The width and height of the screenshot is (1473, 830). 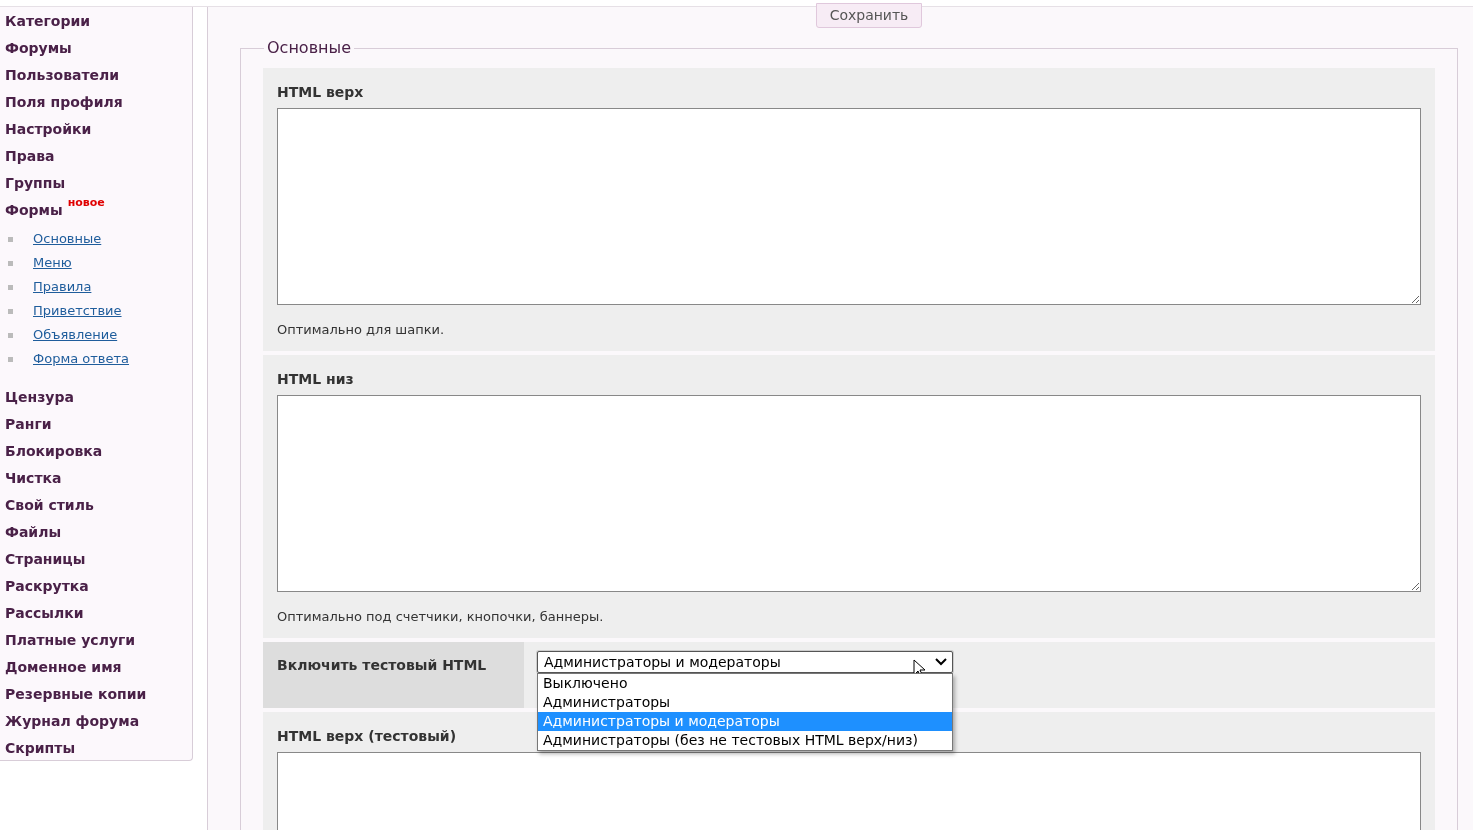 I want to click on field-hint: Оптимально для шапки., so click(x=361, y=329).